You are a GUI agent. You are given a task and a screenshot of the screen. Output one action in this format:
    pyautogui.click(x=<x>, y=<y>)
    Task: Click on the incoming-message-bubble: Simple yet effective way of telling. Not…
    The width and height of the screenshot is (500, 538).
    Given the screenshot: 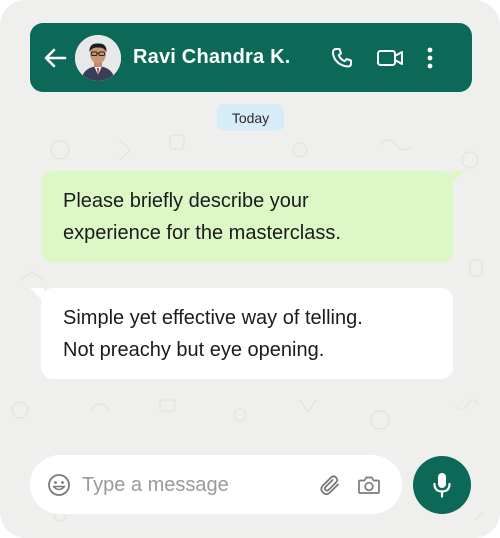 What is the action you would take?
    pyautogui.click(x=241, y=333)
    